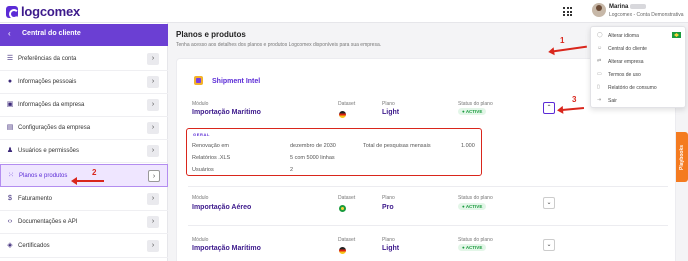 This screenshot has width=688, height=261. Describe the element at coordinates (598, 87) in the screenshot. I see `report-icon: ▯` at that location.